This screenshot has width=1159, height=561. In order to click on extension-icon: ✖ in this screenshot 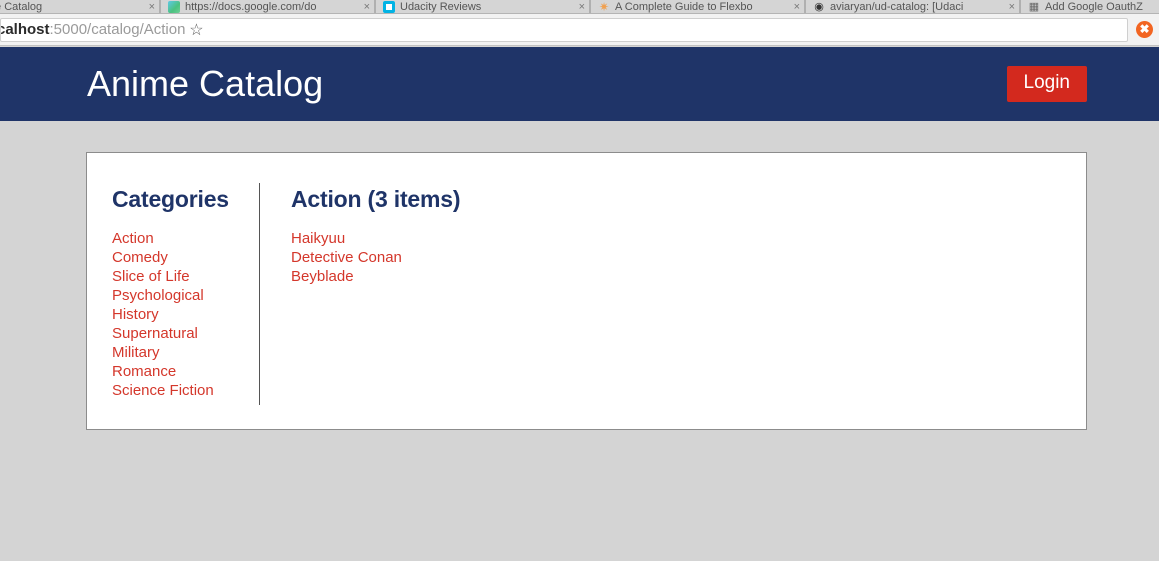, I will do `click(1144, 29)`.